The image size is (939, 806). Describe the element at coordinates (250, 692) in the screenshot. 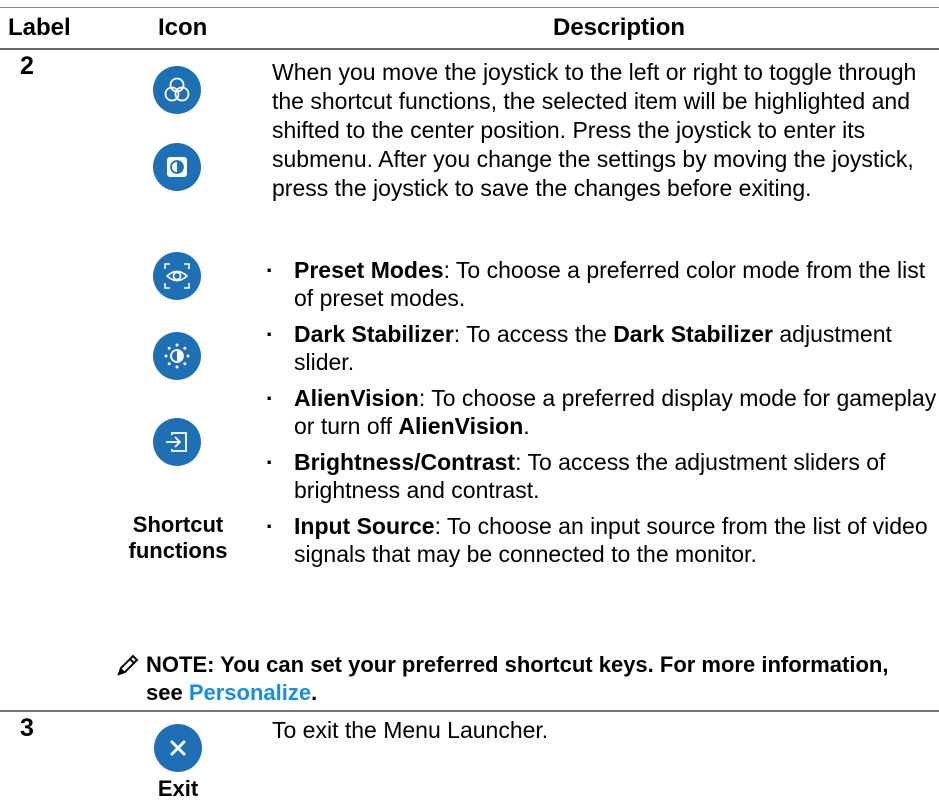

I see `personalize-link: Personalize` at that location.